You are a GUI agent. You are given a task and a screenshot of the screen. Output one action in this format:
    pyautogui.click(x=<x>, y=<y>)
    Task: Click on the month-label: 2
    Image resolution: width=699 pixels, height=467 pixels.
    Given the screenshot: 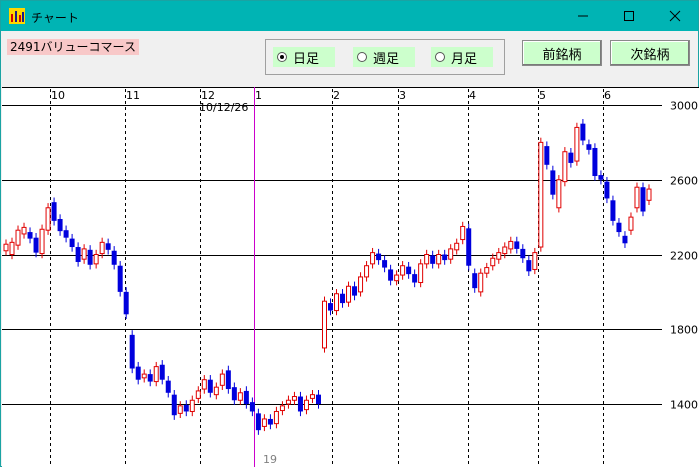 What is the action you would take?
    pyautogui.click(x=336, y=95)
    